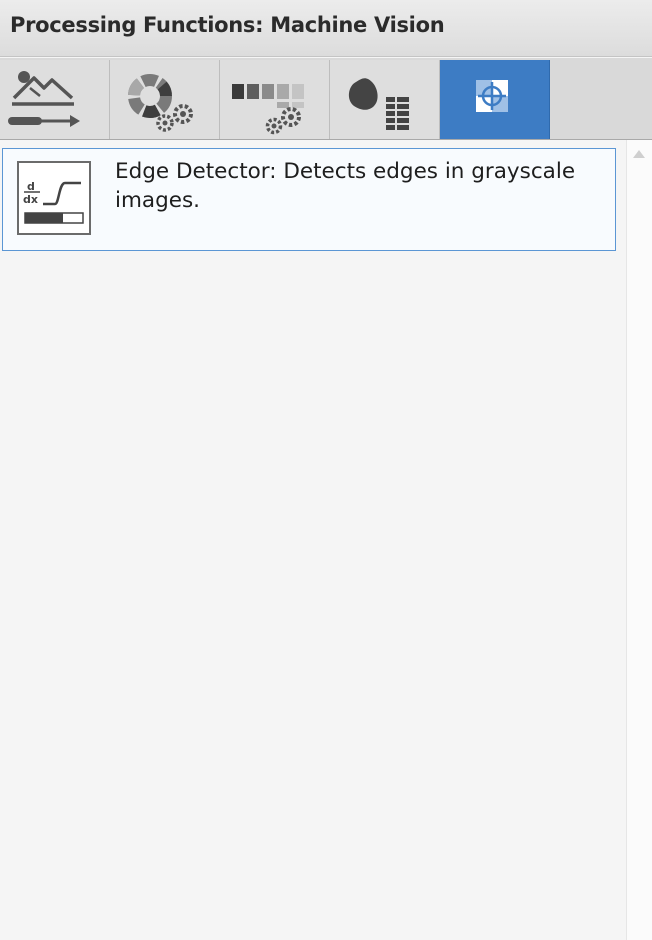 The width and height of the screenshot is (652, 940). I want to click on tab-image-adjust, so click(55, 99).